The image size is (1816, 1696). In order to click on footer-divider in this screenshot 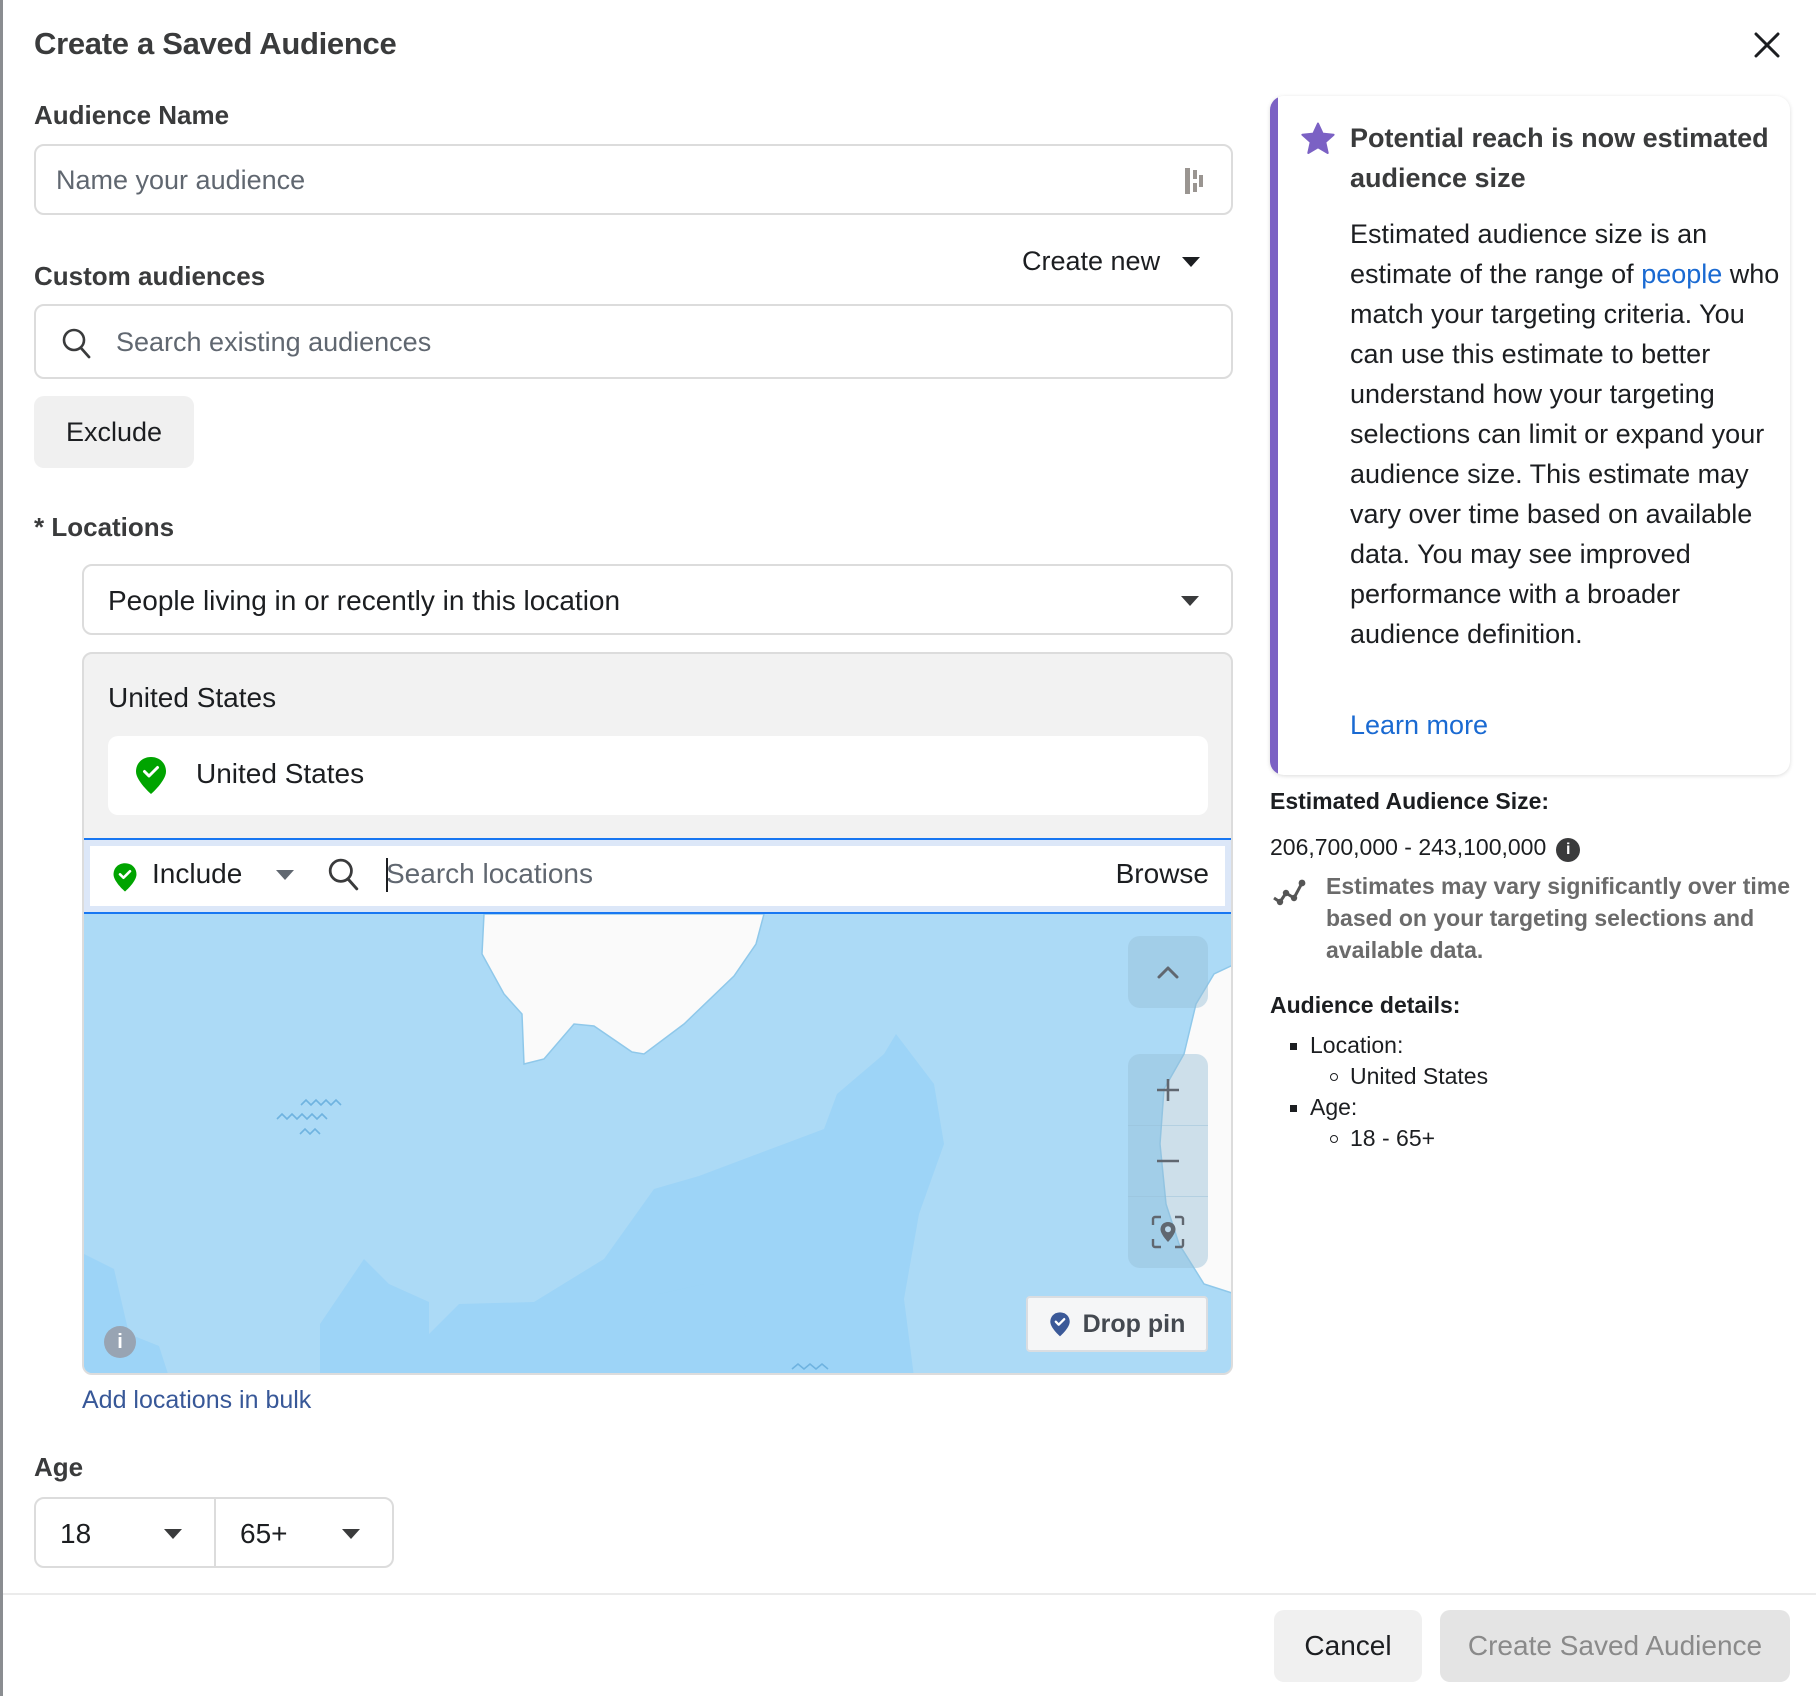, I will do `click(909, 1594)`.